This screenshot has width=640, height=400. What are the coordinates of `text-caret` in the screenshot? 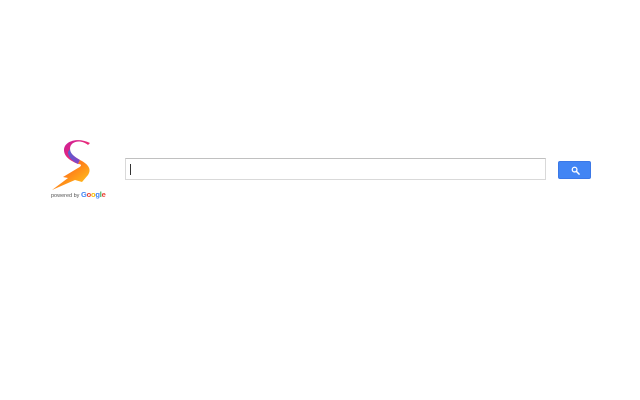 It's located at (130, 169).